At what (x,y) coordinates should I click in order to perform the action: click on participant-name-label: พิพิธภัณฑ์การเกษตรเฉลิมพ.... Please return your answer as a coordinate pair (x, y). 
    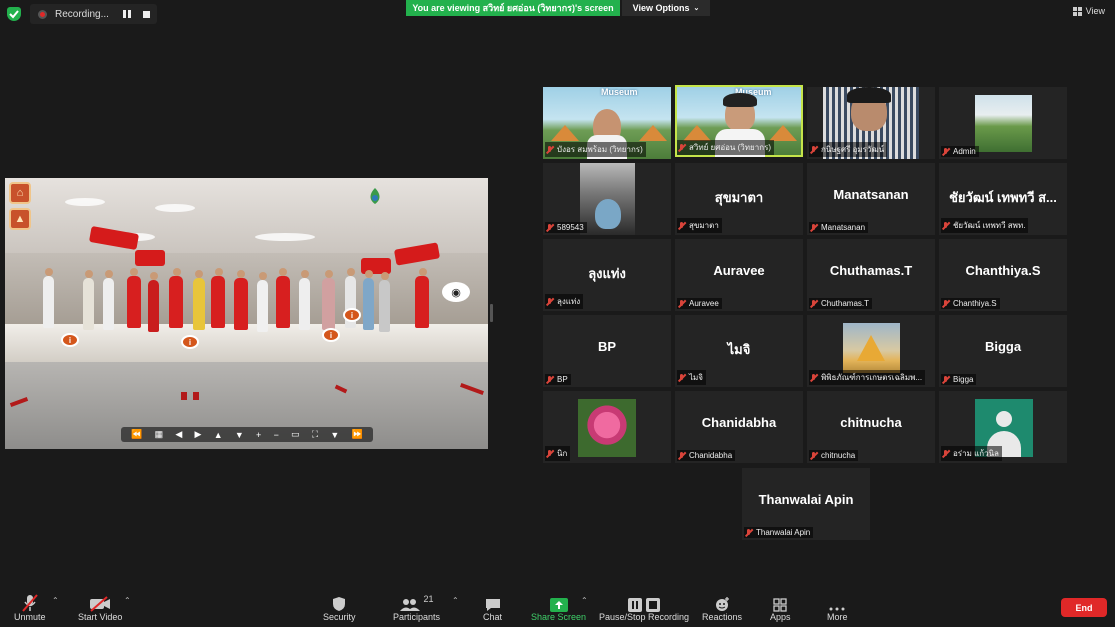
    Looking at the image, I should click on (867, 377).